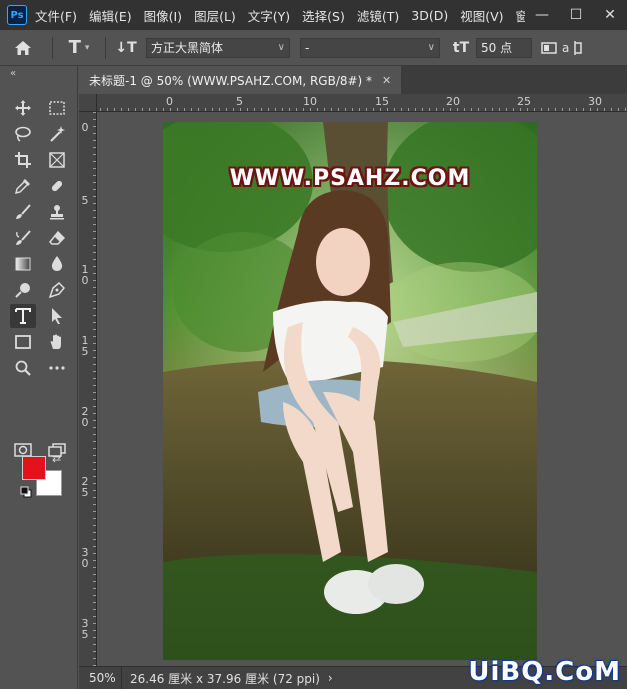 Image resolution: width=627 pixels, height=689 pixels. Describe the element at coordinates (57, 264) in the screenshot. I see `blur-tool` at that location.